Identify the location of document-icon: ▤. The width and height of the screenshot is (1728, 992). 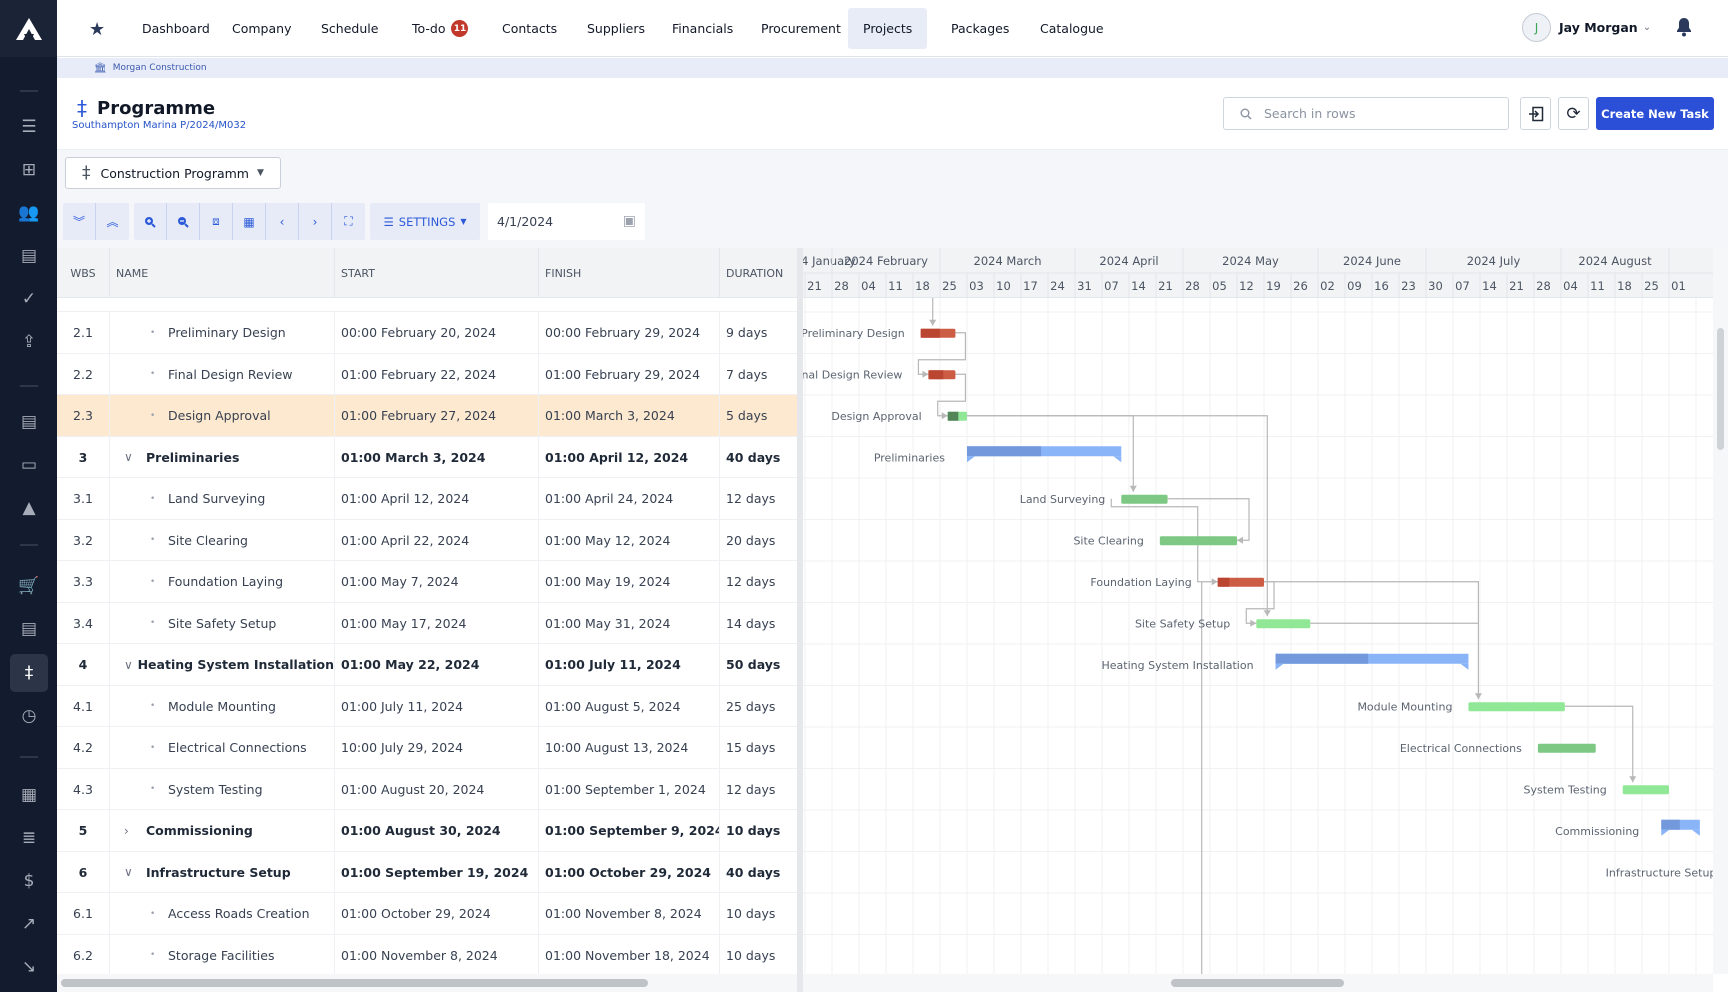
(29, 256).